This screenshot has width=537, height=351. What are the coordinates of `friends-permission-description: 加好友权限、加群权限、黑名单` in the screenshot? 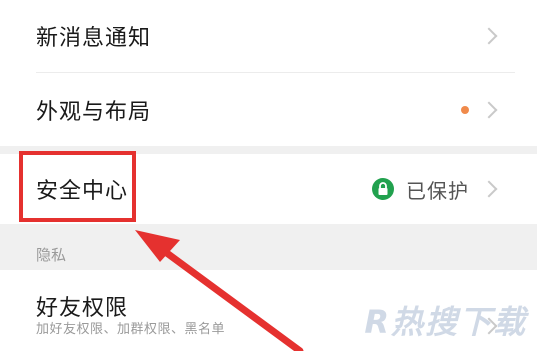 It's located at (131, 329).